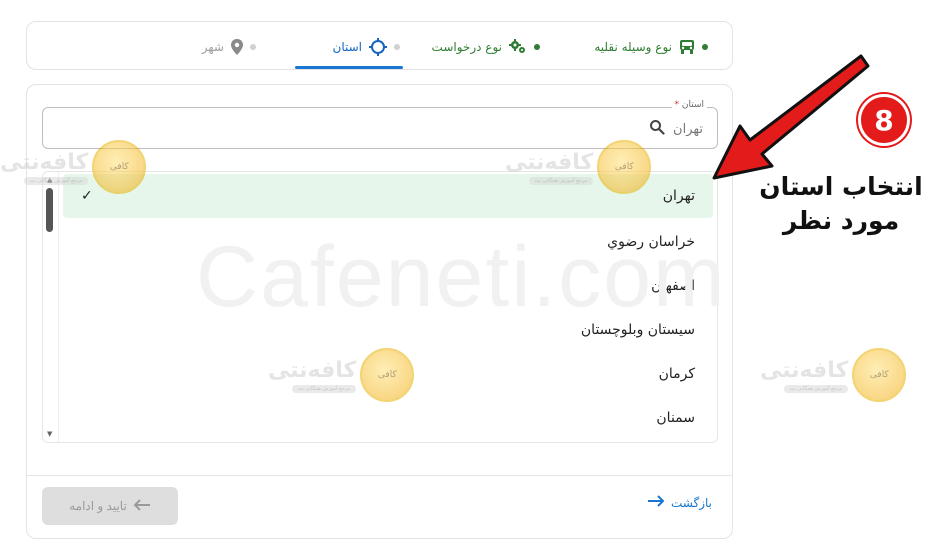 The height and width of the screenshot is (546, 933). Describe the element at coordinates (676, 374) in the screenshot. I see `option-label: کرمان` at that location.